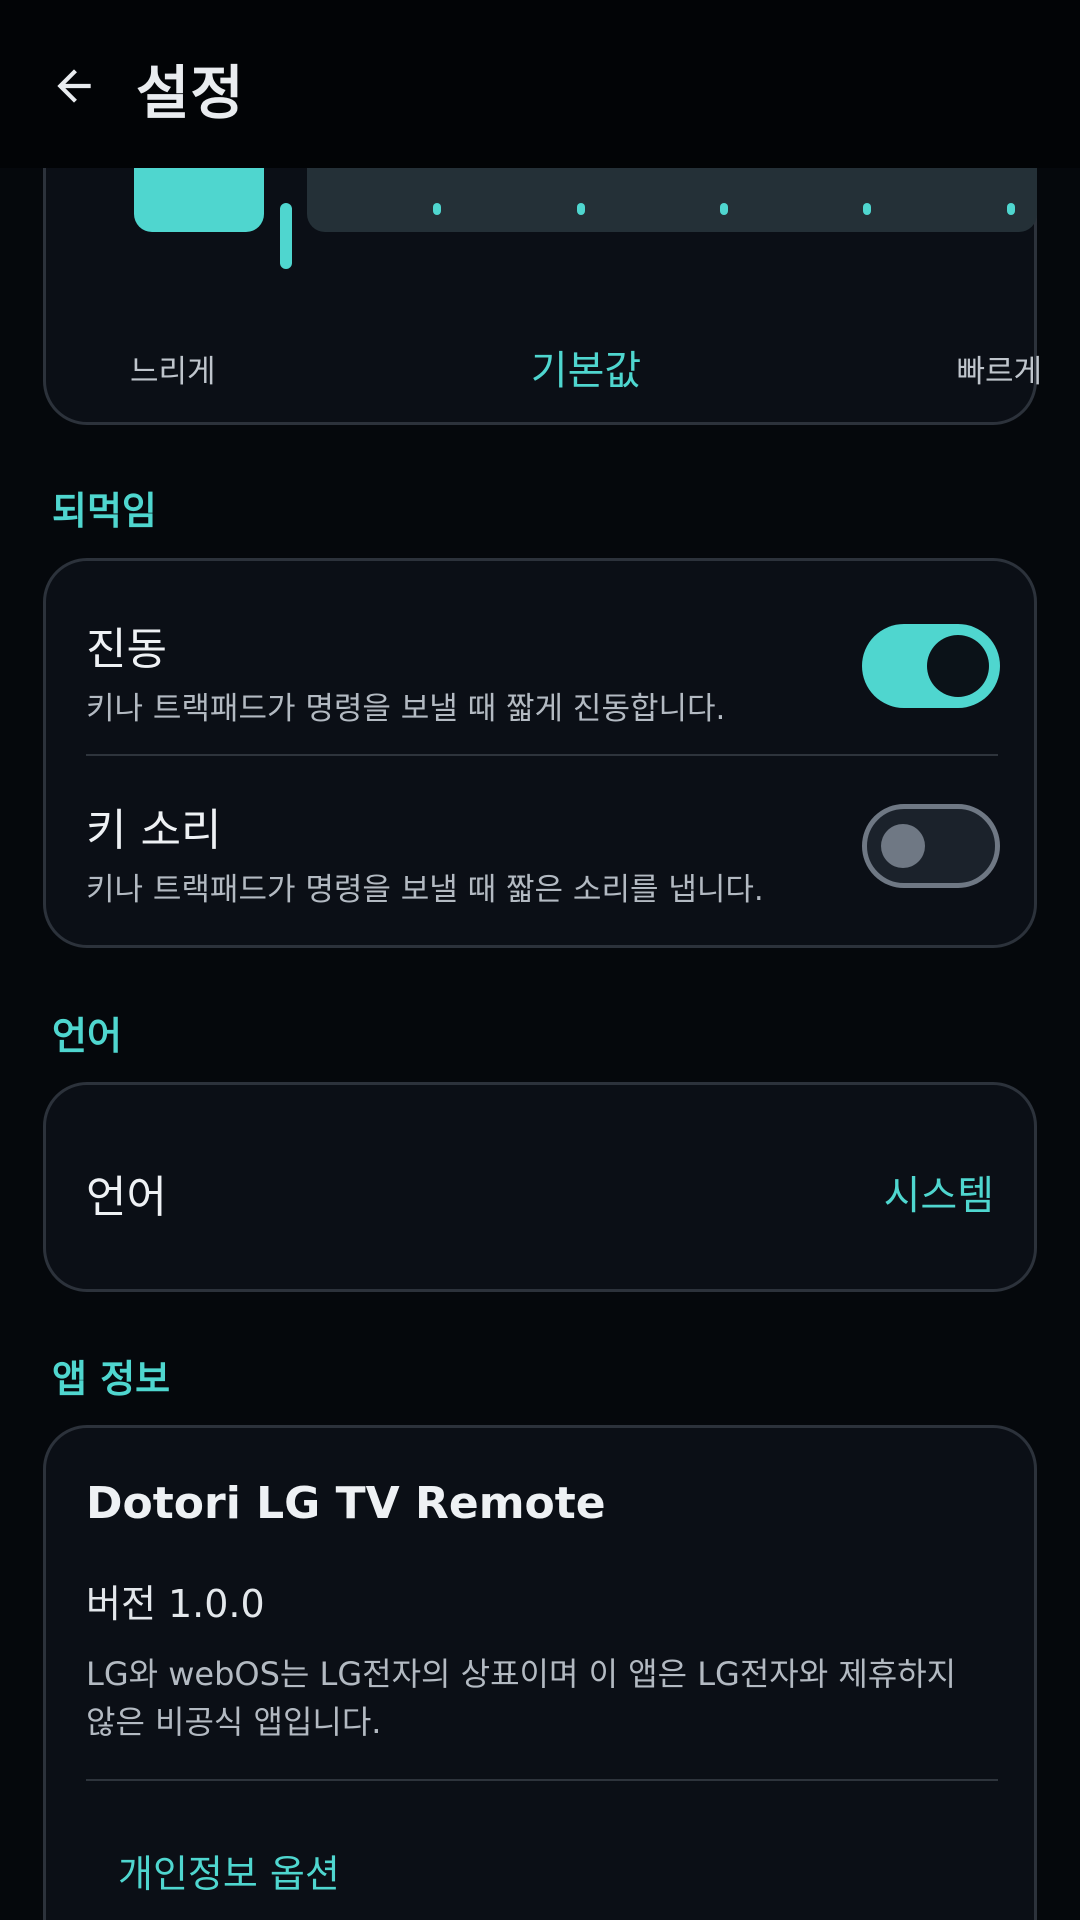  Describe the element at coordinates (154, 830) in the screenshot. I see `key-sound-title: 키 소리` at that location.